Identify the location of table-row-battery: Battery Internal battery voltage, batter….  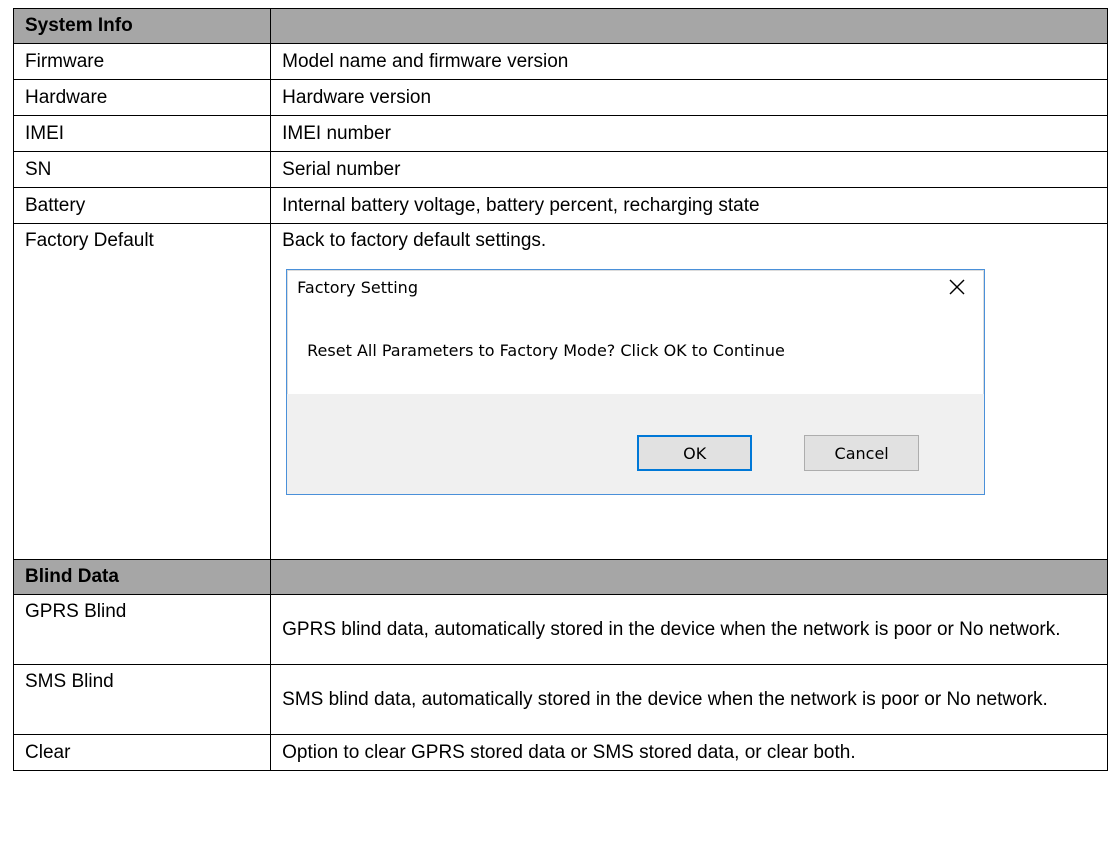
(560, 205).